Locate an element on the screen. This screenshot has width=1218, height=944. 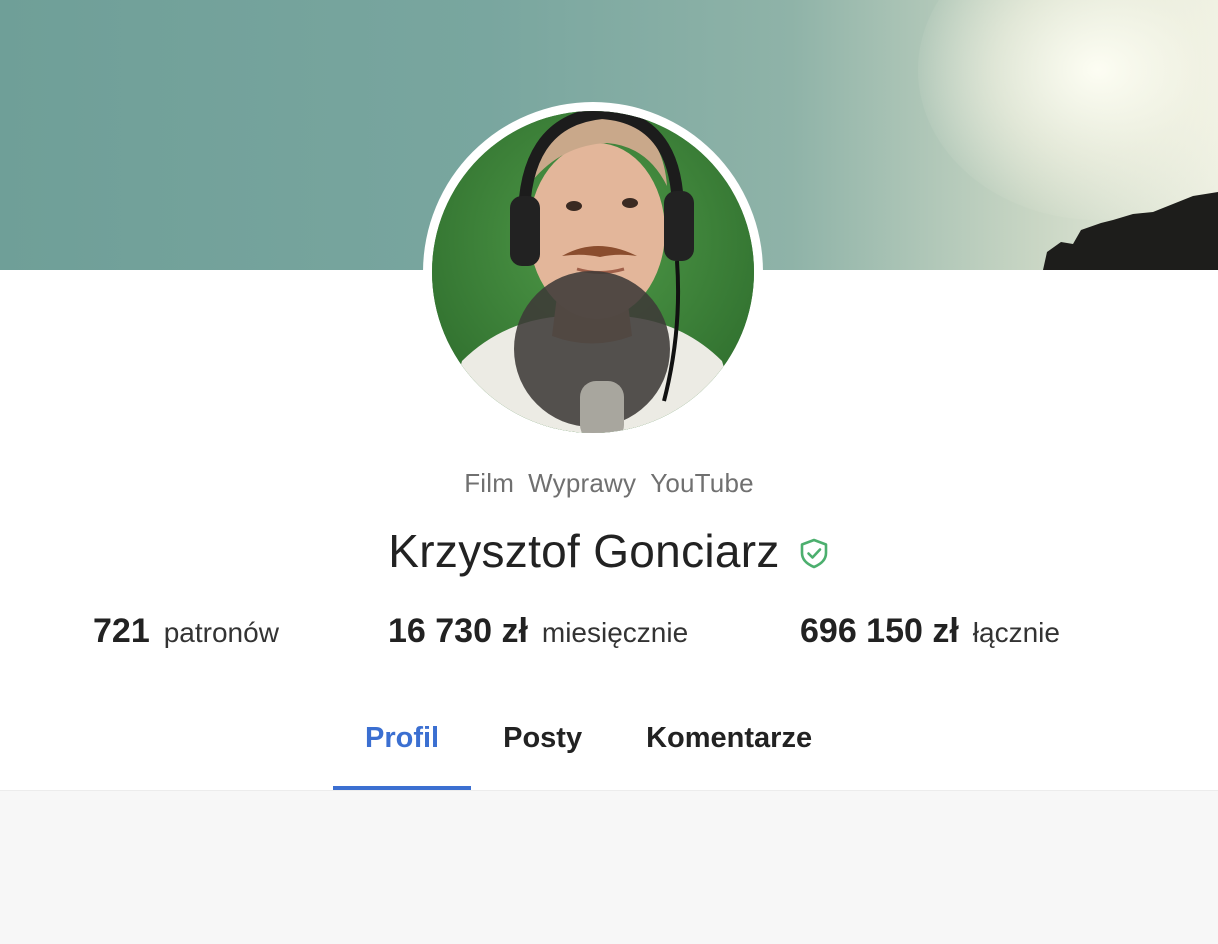
profile-tabs: Profil Posty Komentarze is located at coordinates (588, 745).